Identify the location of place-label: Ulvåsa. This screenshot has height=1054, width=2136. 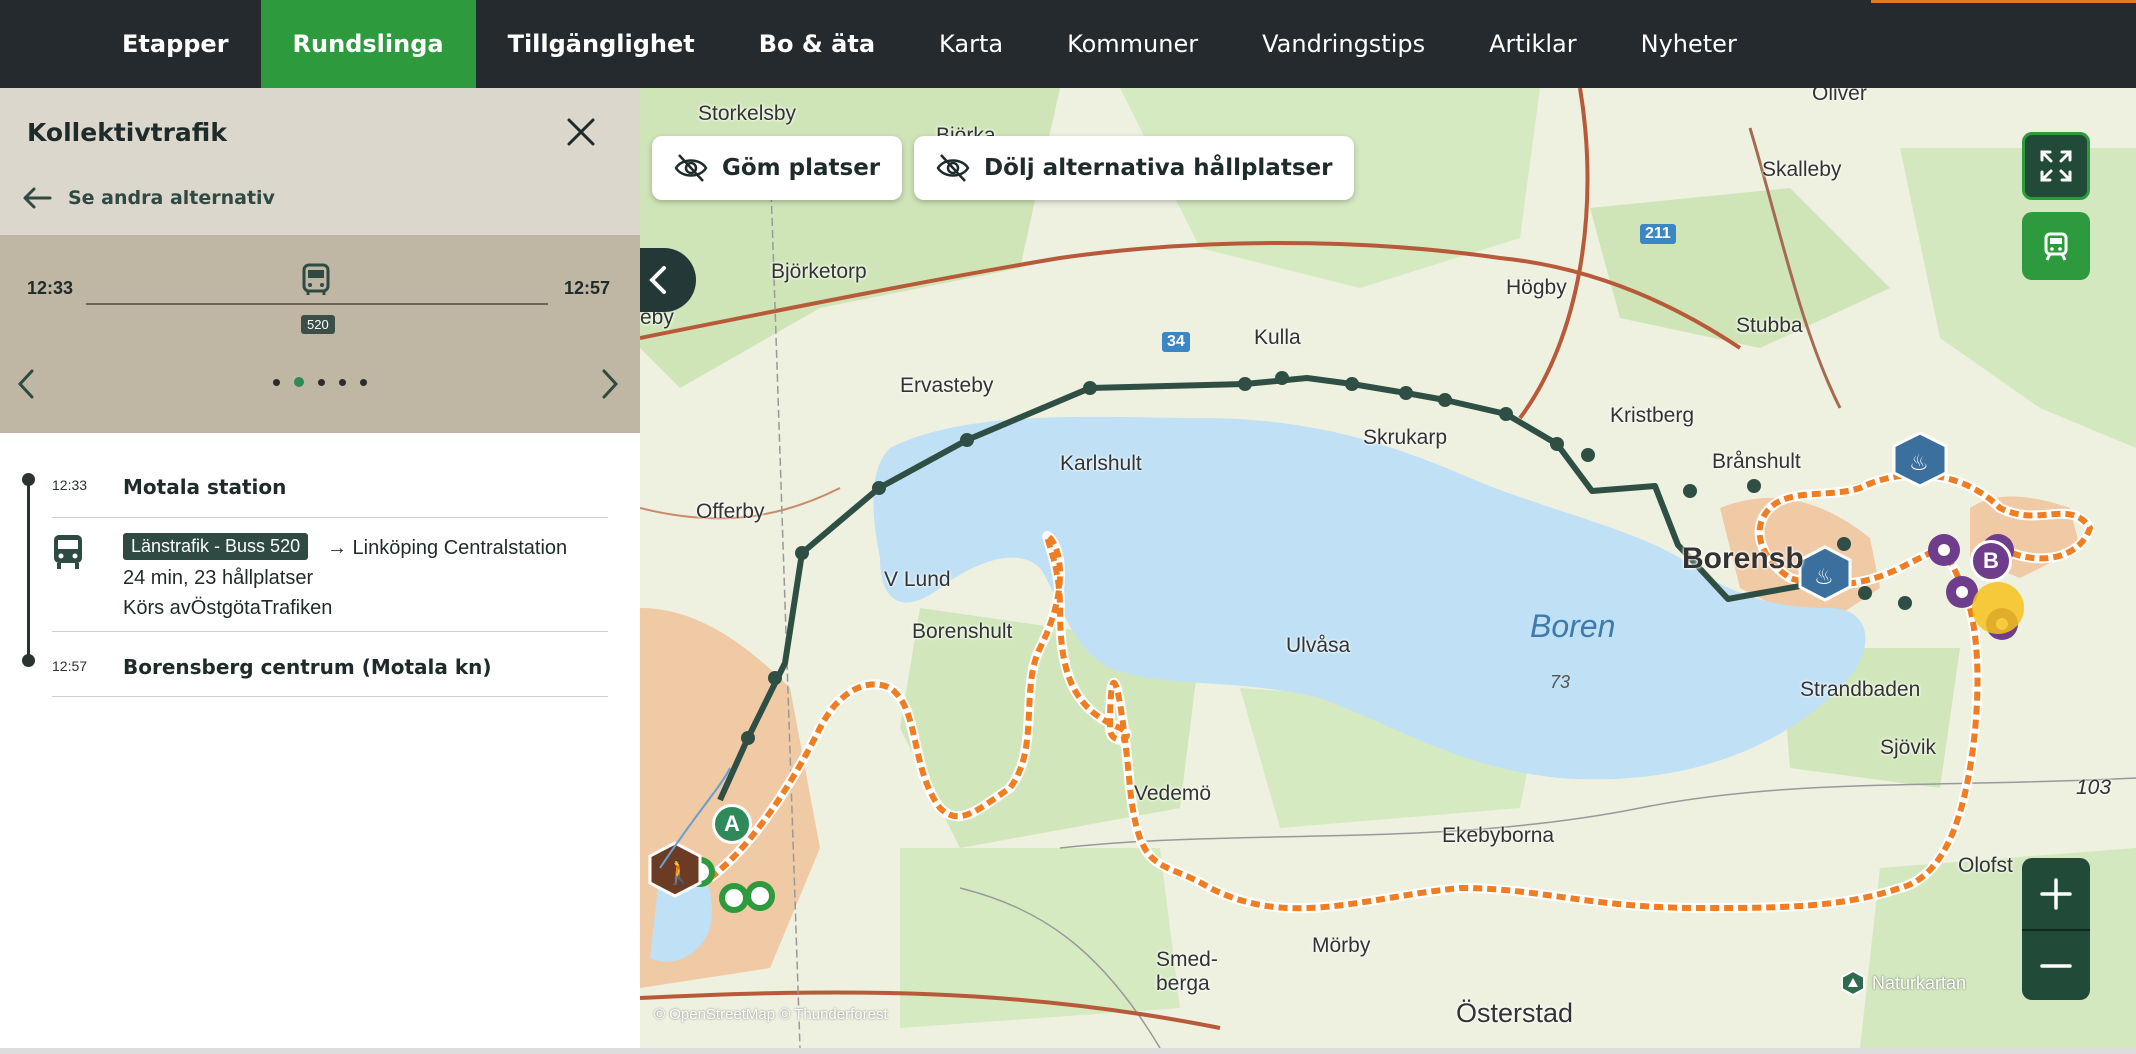
(1318, 645).